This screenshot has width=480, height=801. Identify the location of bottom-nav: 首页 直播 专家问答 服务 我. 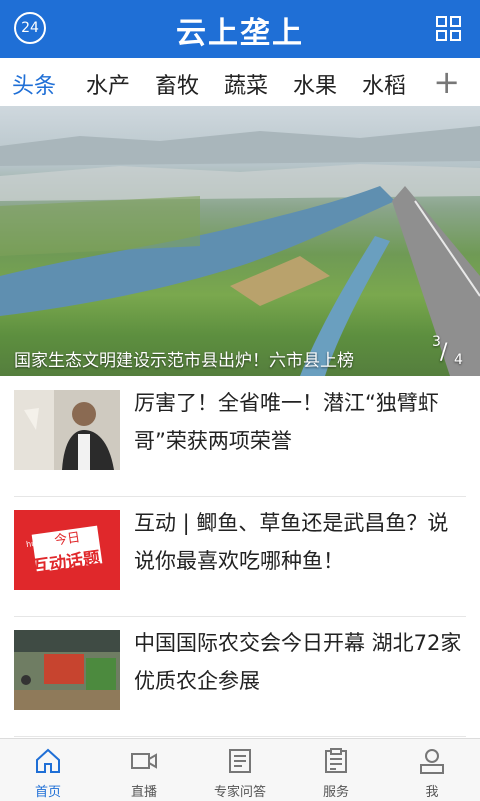
(240, 769).